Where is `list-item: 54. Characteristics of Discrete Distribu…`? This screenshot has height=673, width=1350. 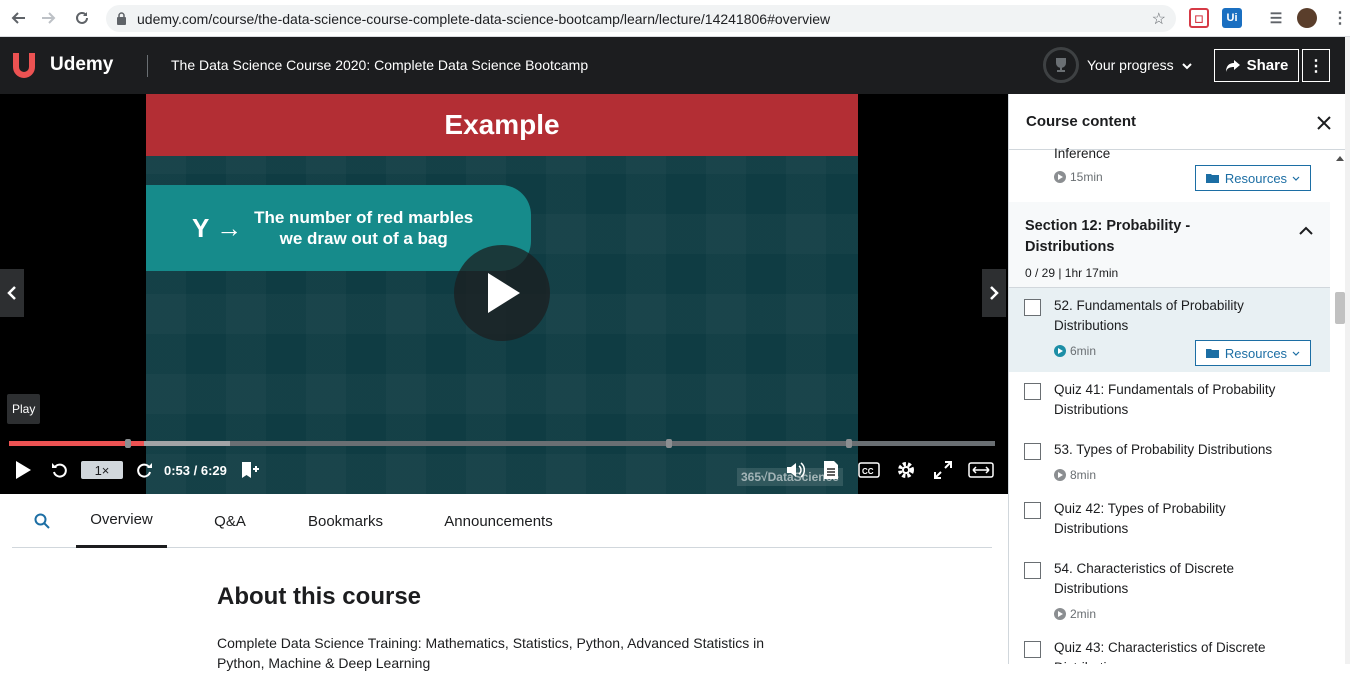
list-item: 54. Characteristics of Discrete Distribu… is located at coordinates (1170, 591).